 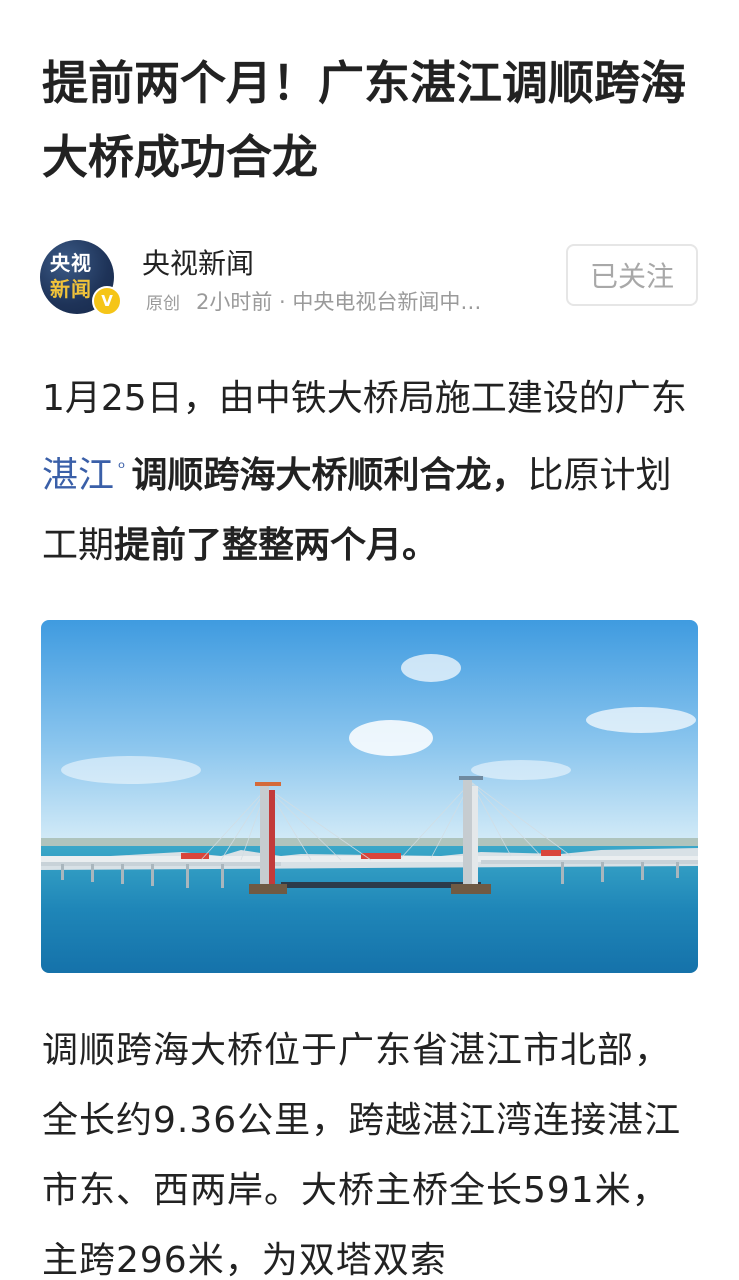 I want to click on paragraph-1-bold-b: 提前了整整两个月。, so click(x=276, y=545).